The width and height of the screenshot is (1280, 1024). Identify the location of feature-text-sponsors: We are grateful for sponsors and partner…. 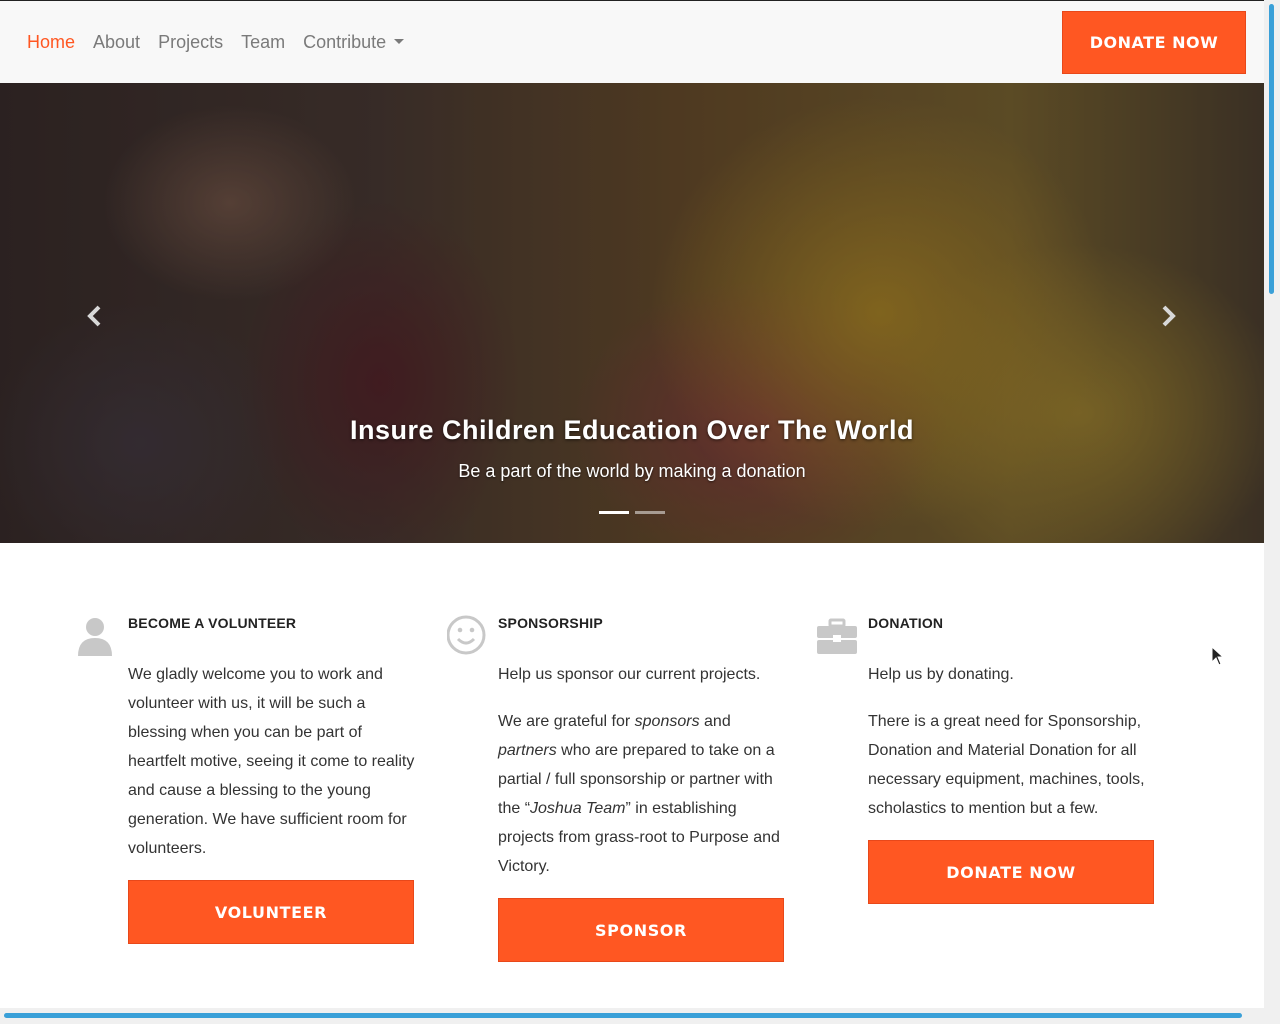
(643, 794).